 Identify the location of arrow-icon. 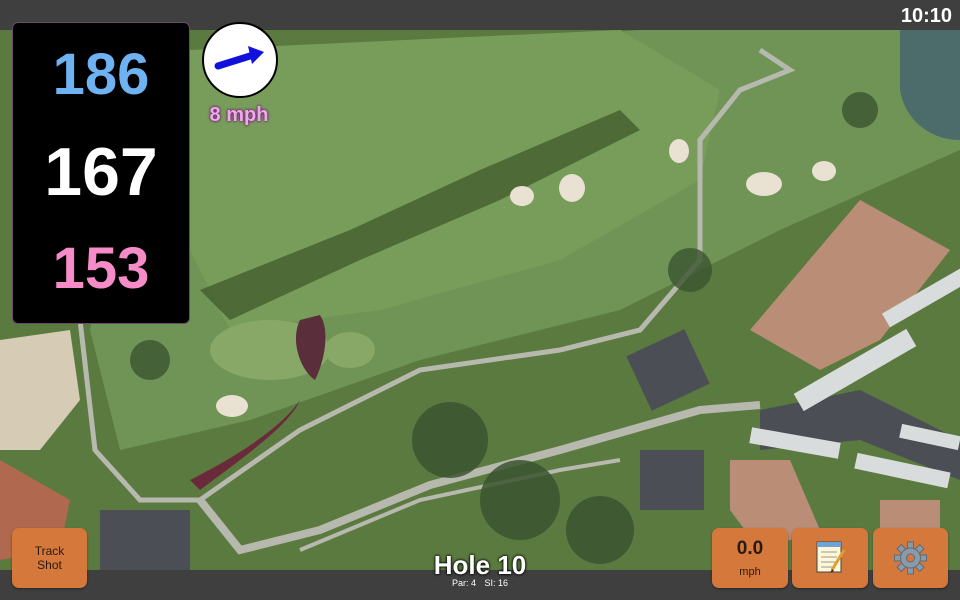
(239, 58).